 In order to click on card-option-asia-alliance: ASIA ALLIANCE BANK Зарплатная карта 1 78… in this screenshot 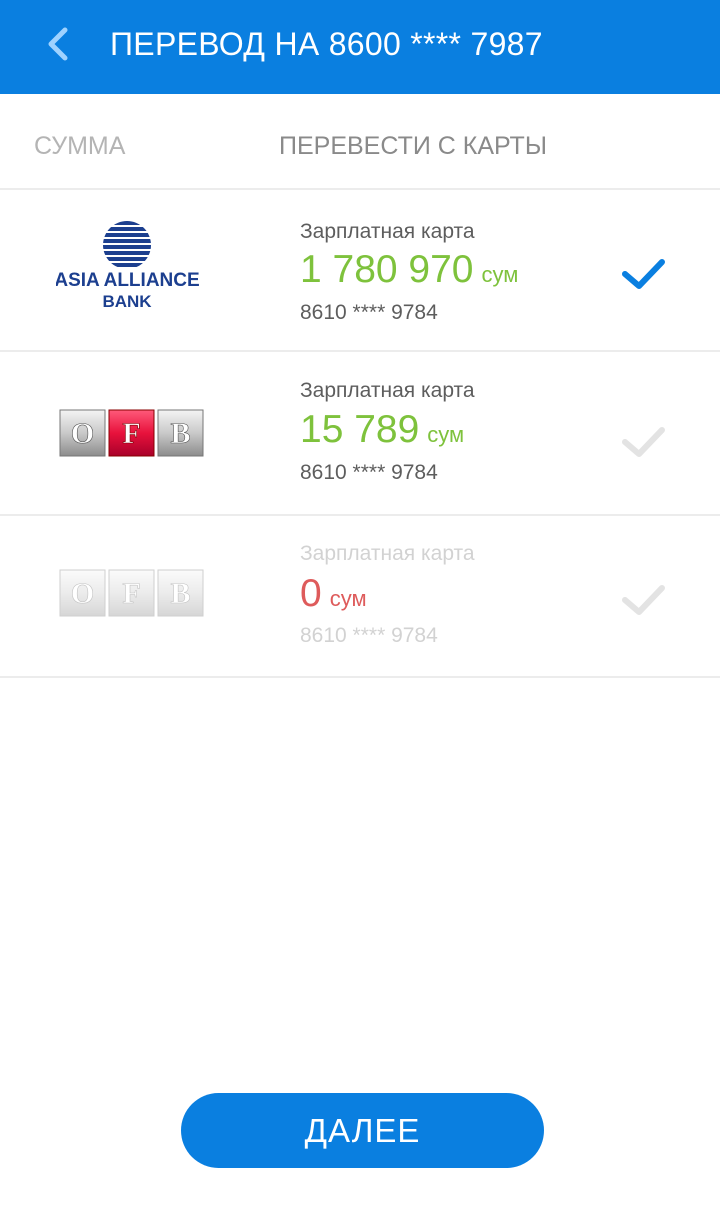, I will do `click(360, 271)`.